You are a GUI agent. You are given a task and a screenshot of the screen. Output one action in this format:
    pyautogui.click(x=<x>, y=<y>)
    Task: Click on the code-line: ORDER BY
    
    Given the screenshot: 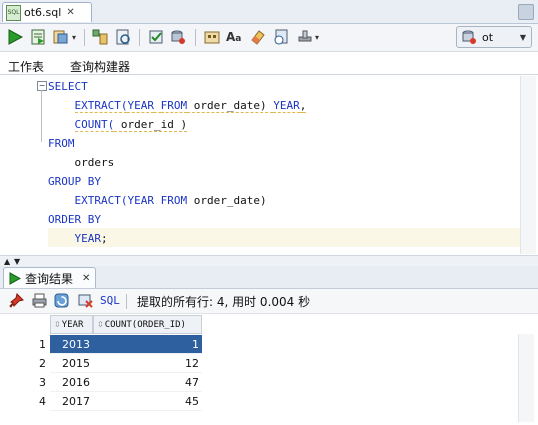 What is the action you would take?
    pyautogui.click(x=74, y=219)
    